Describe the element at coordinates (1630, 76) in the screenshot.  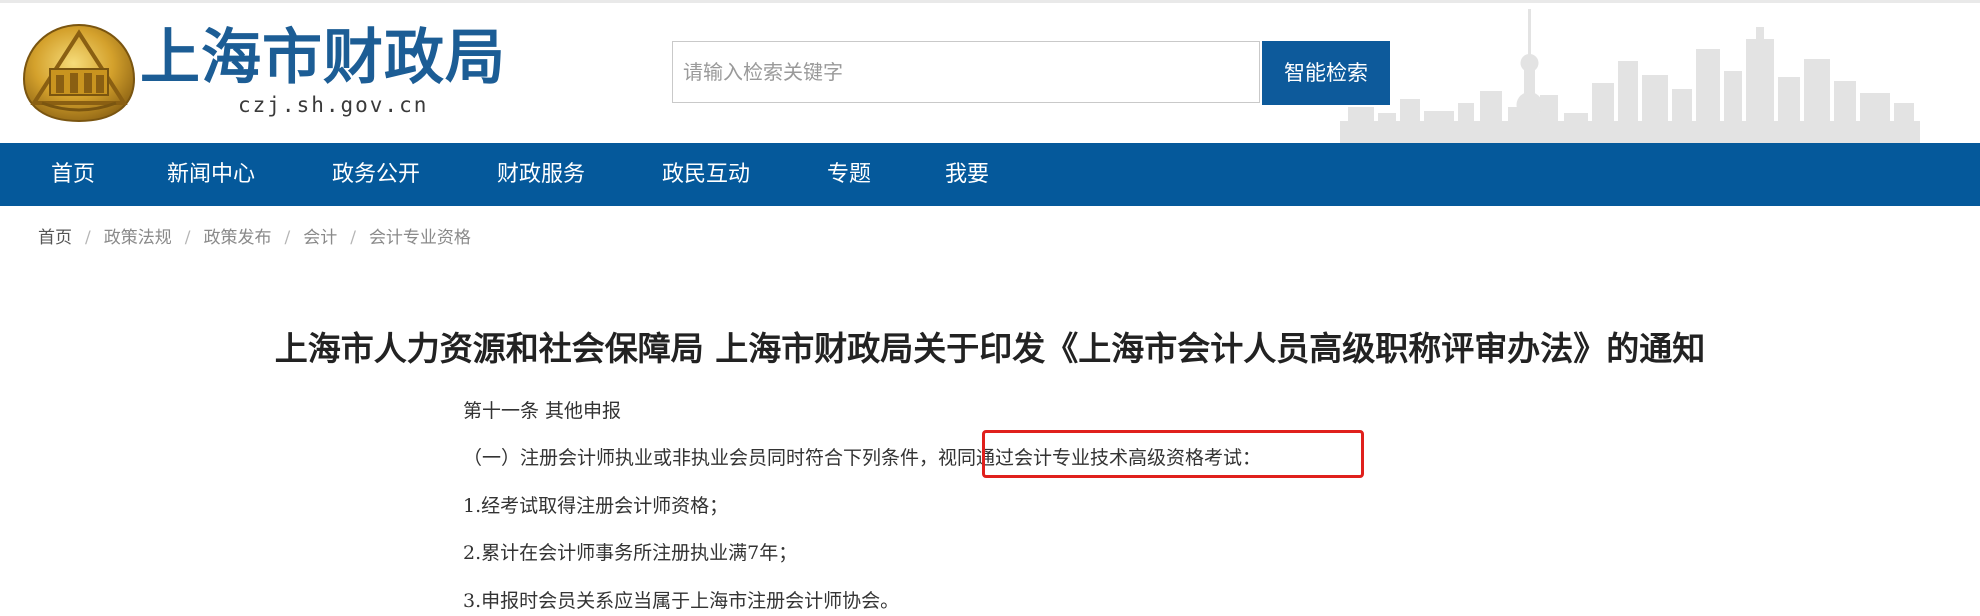
I see `city-skyline-icon` at that location.